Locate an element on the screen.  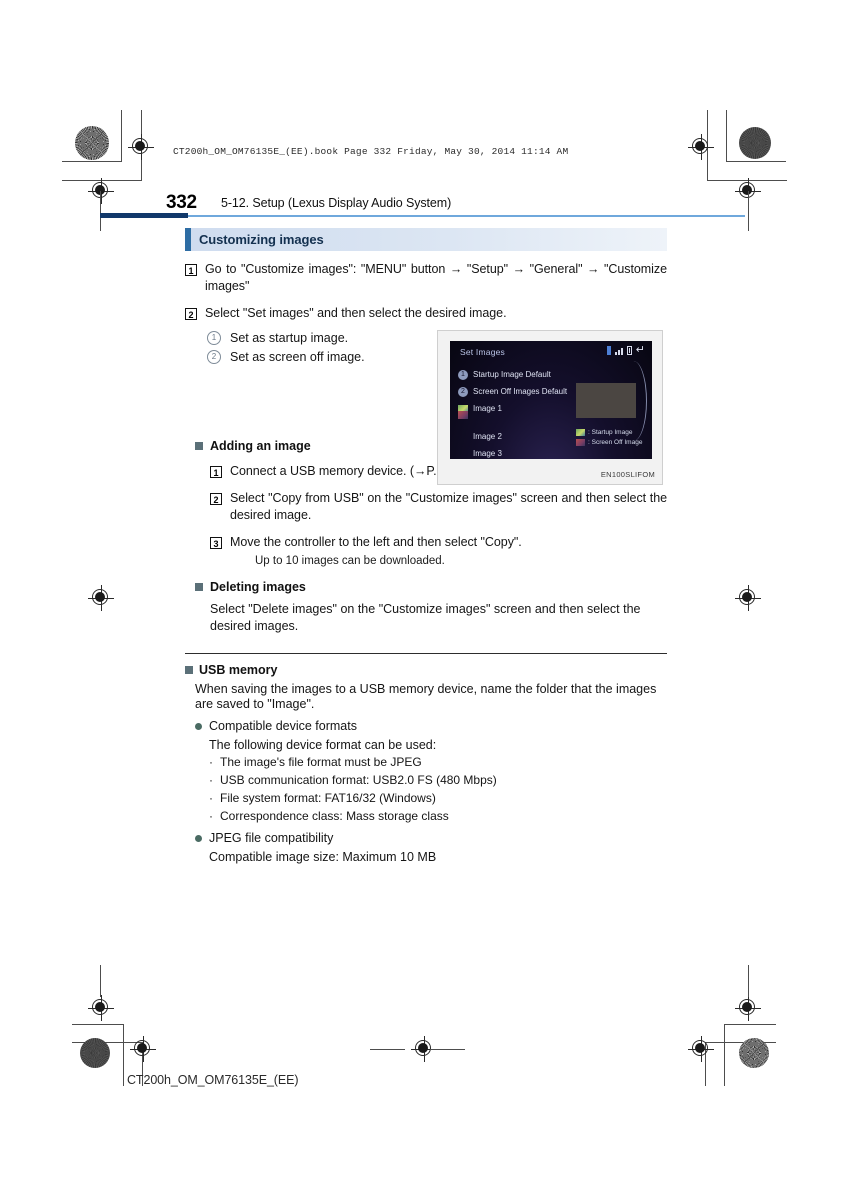
back-arrow-icon: ↵ is located at coordinates (640, 350).